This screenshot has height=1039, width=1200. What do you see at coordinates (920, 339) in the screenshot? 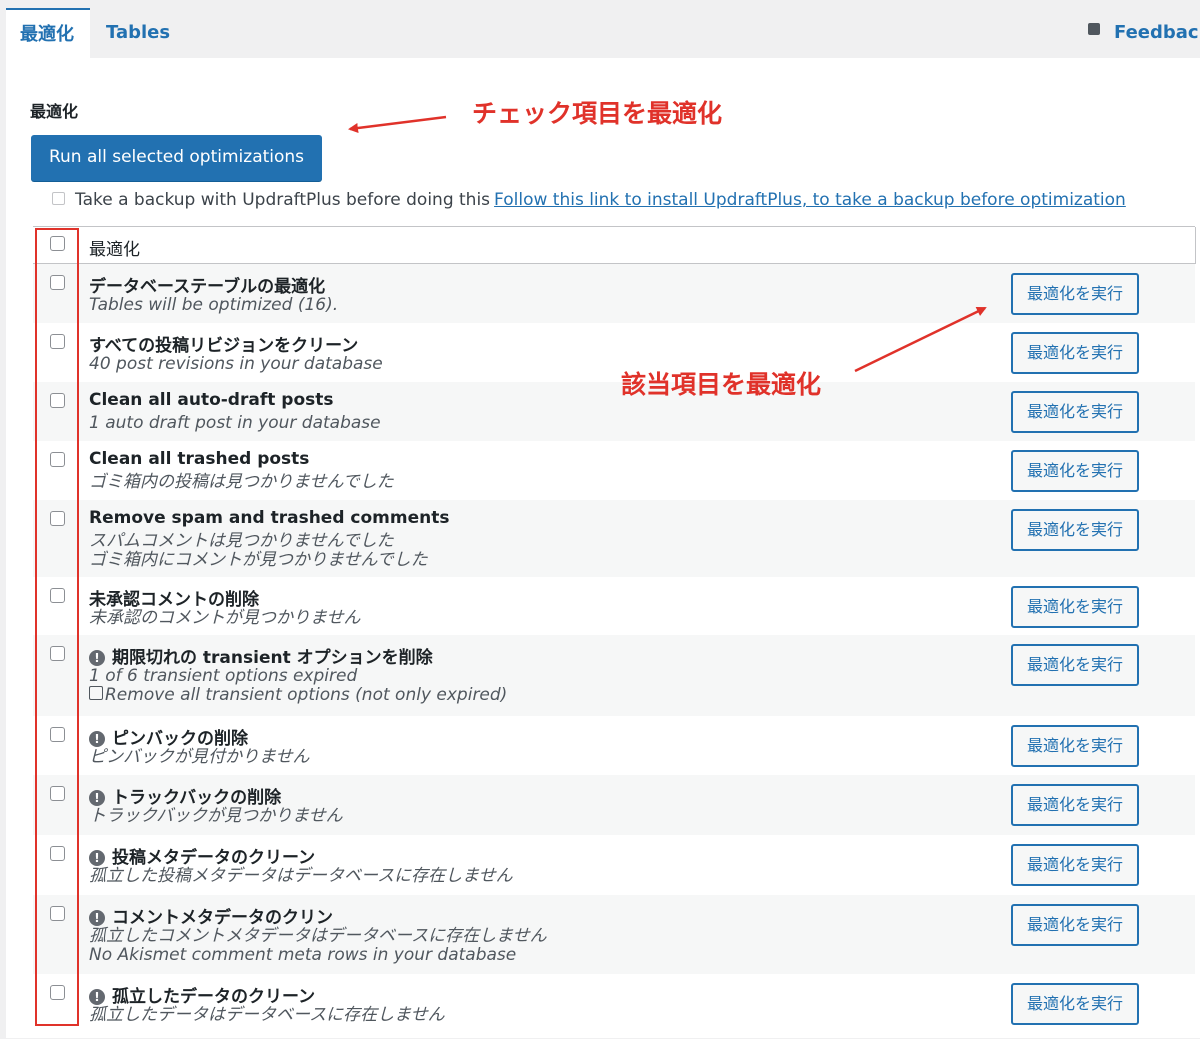
I see `middle-annotation-arrow` at bounding box center [920, 339].